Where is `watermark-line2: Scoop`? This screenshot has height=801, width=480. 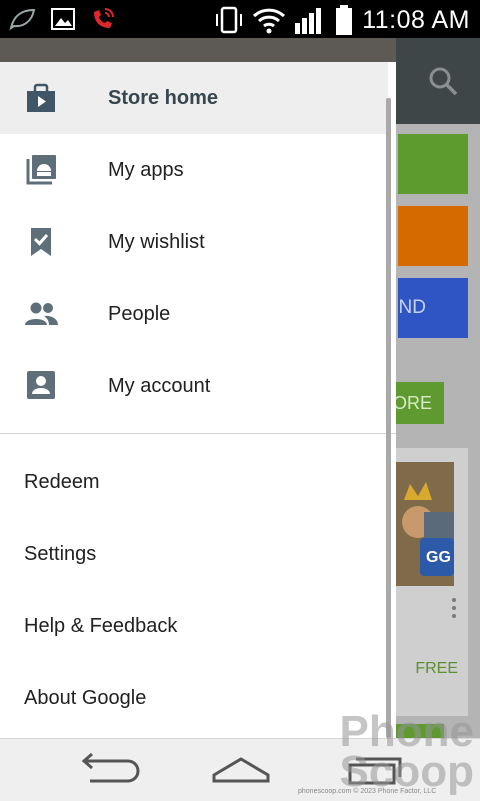 watermark-line2: Scoop is located at coordinates (406, 771).